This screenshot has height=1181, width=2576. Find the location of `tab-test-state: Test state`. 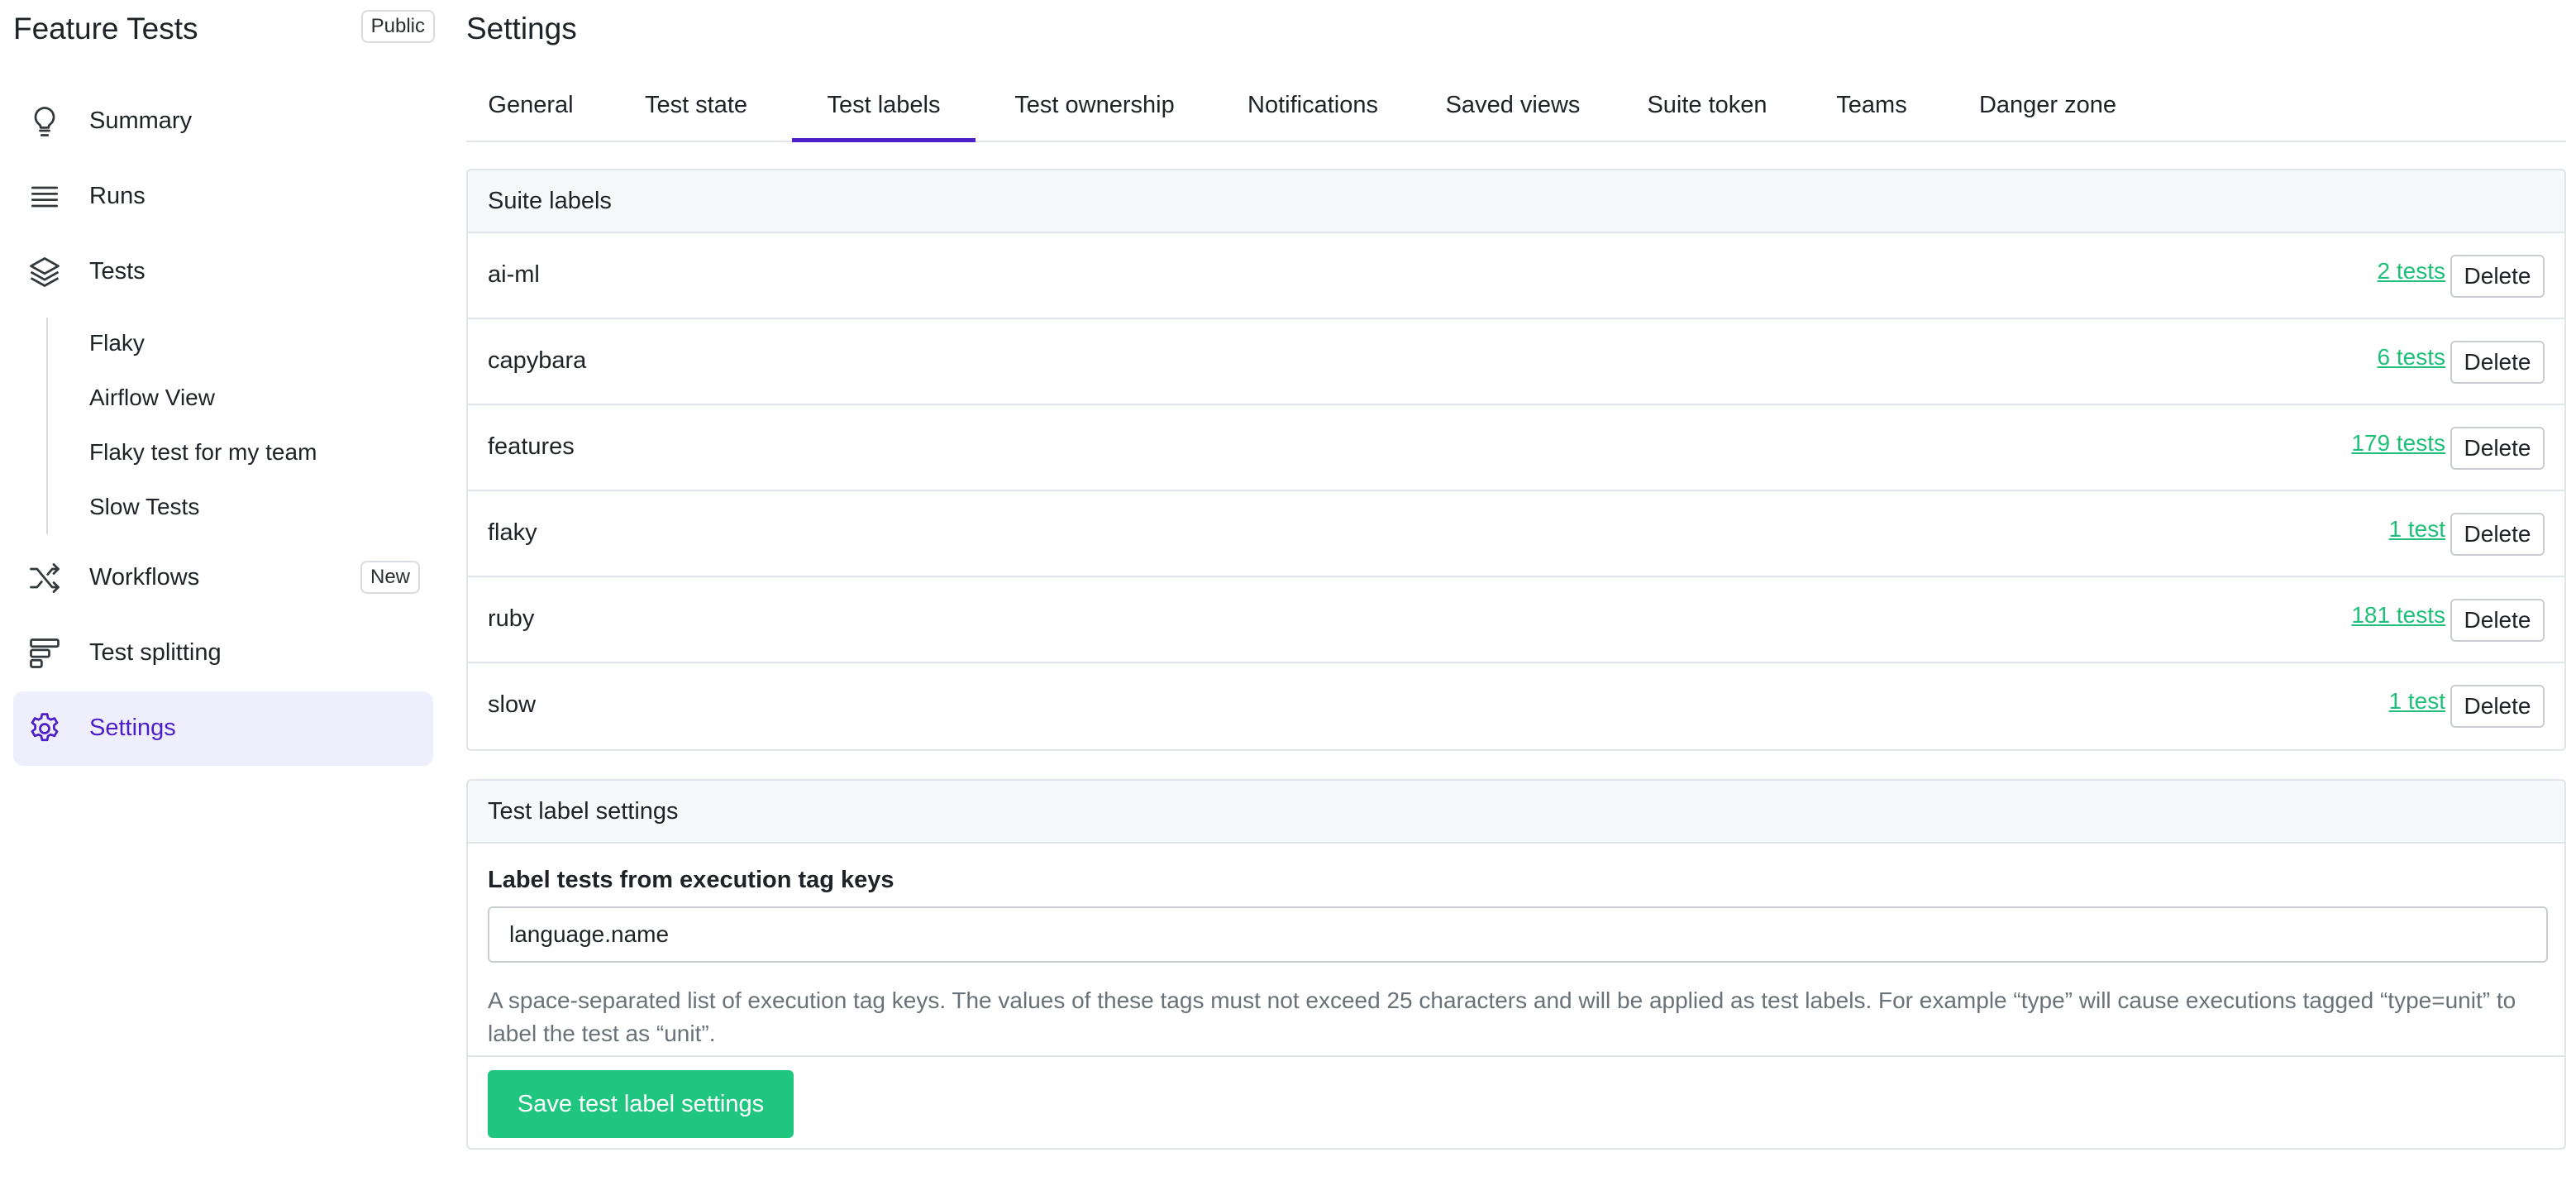

tab-test-state: Test state is located at coordinates (696, 114).